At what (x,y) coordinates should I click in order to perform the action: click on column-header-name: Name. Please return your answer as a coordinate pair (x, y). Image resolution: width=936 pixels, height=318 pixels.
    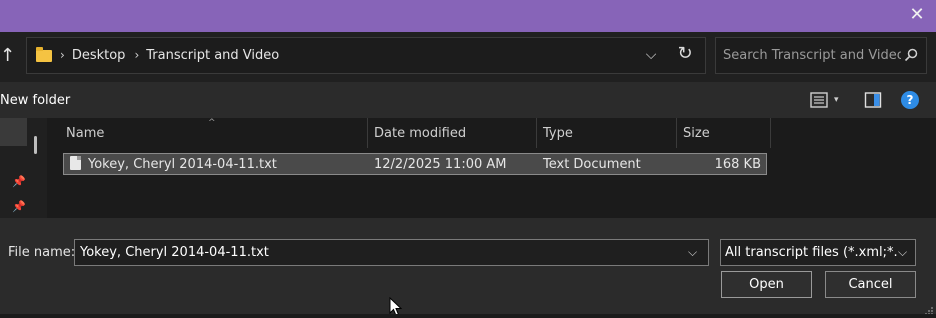
    Looking at the image, I should click on (85, 133).